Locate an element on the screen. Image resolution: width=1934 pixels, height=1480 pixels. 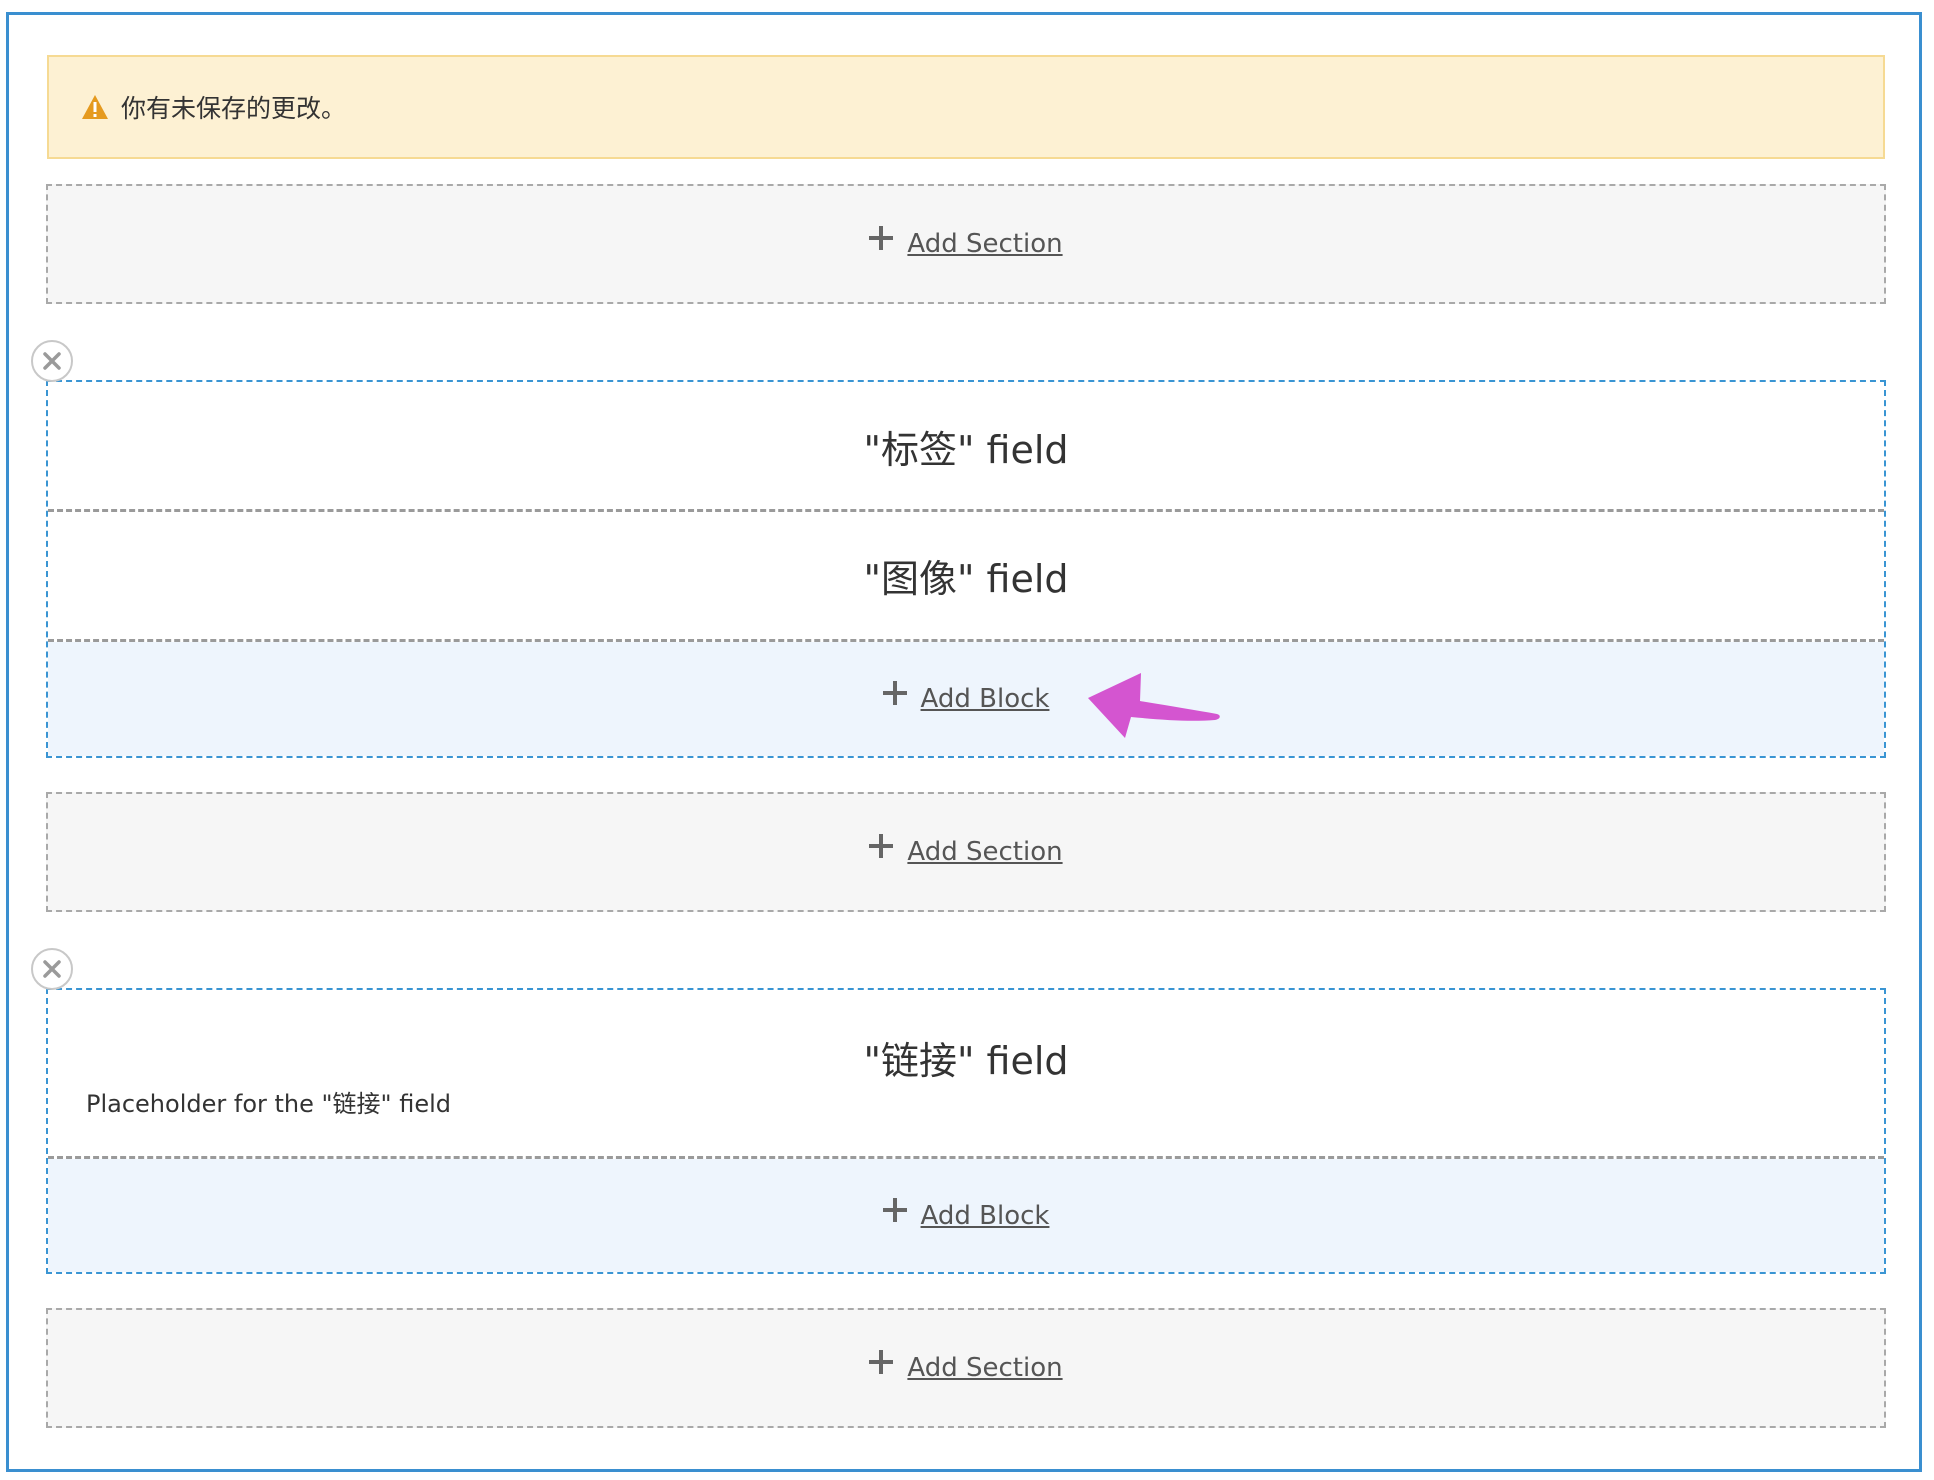
field-block-title: "图像" field is located at coordinates (966, 579).